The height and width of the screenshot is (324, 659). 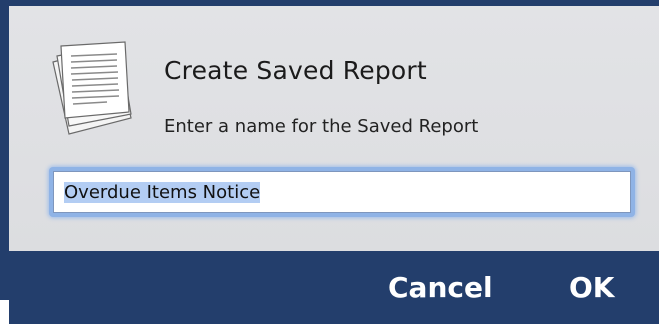 What do you see at coordinates (599, 287) in the screenshot?
I see `ok-button: OK` at bounding box center [599, 287].